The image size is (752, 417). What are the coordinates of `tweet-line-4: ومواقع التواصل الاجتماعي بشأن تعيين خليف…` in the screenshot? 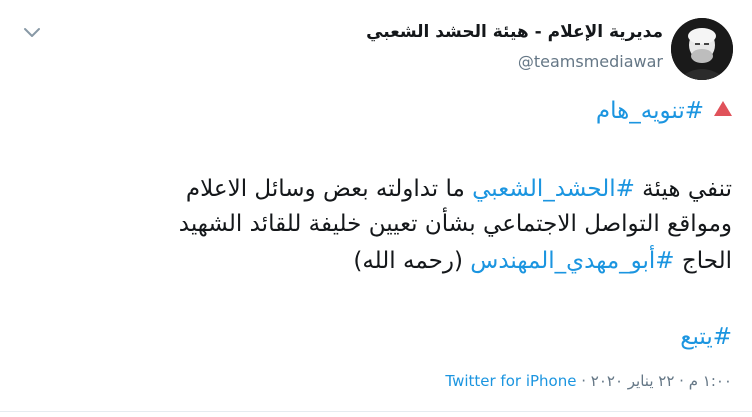 It's located at (455, 224).